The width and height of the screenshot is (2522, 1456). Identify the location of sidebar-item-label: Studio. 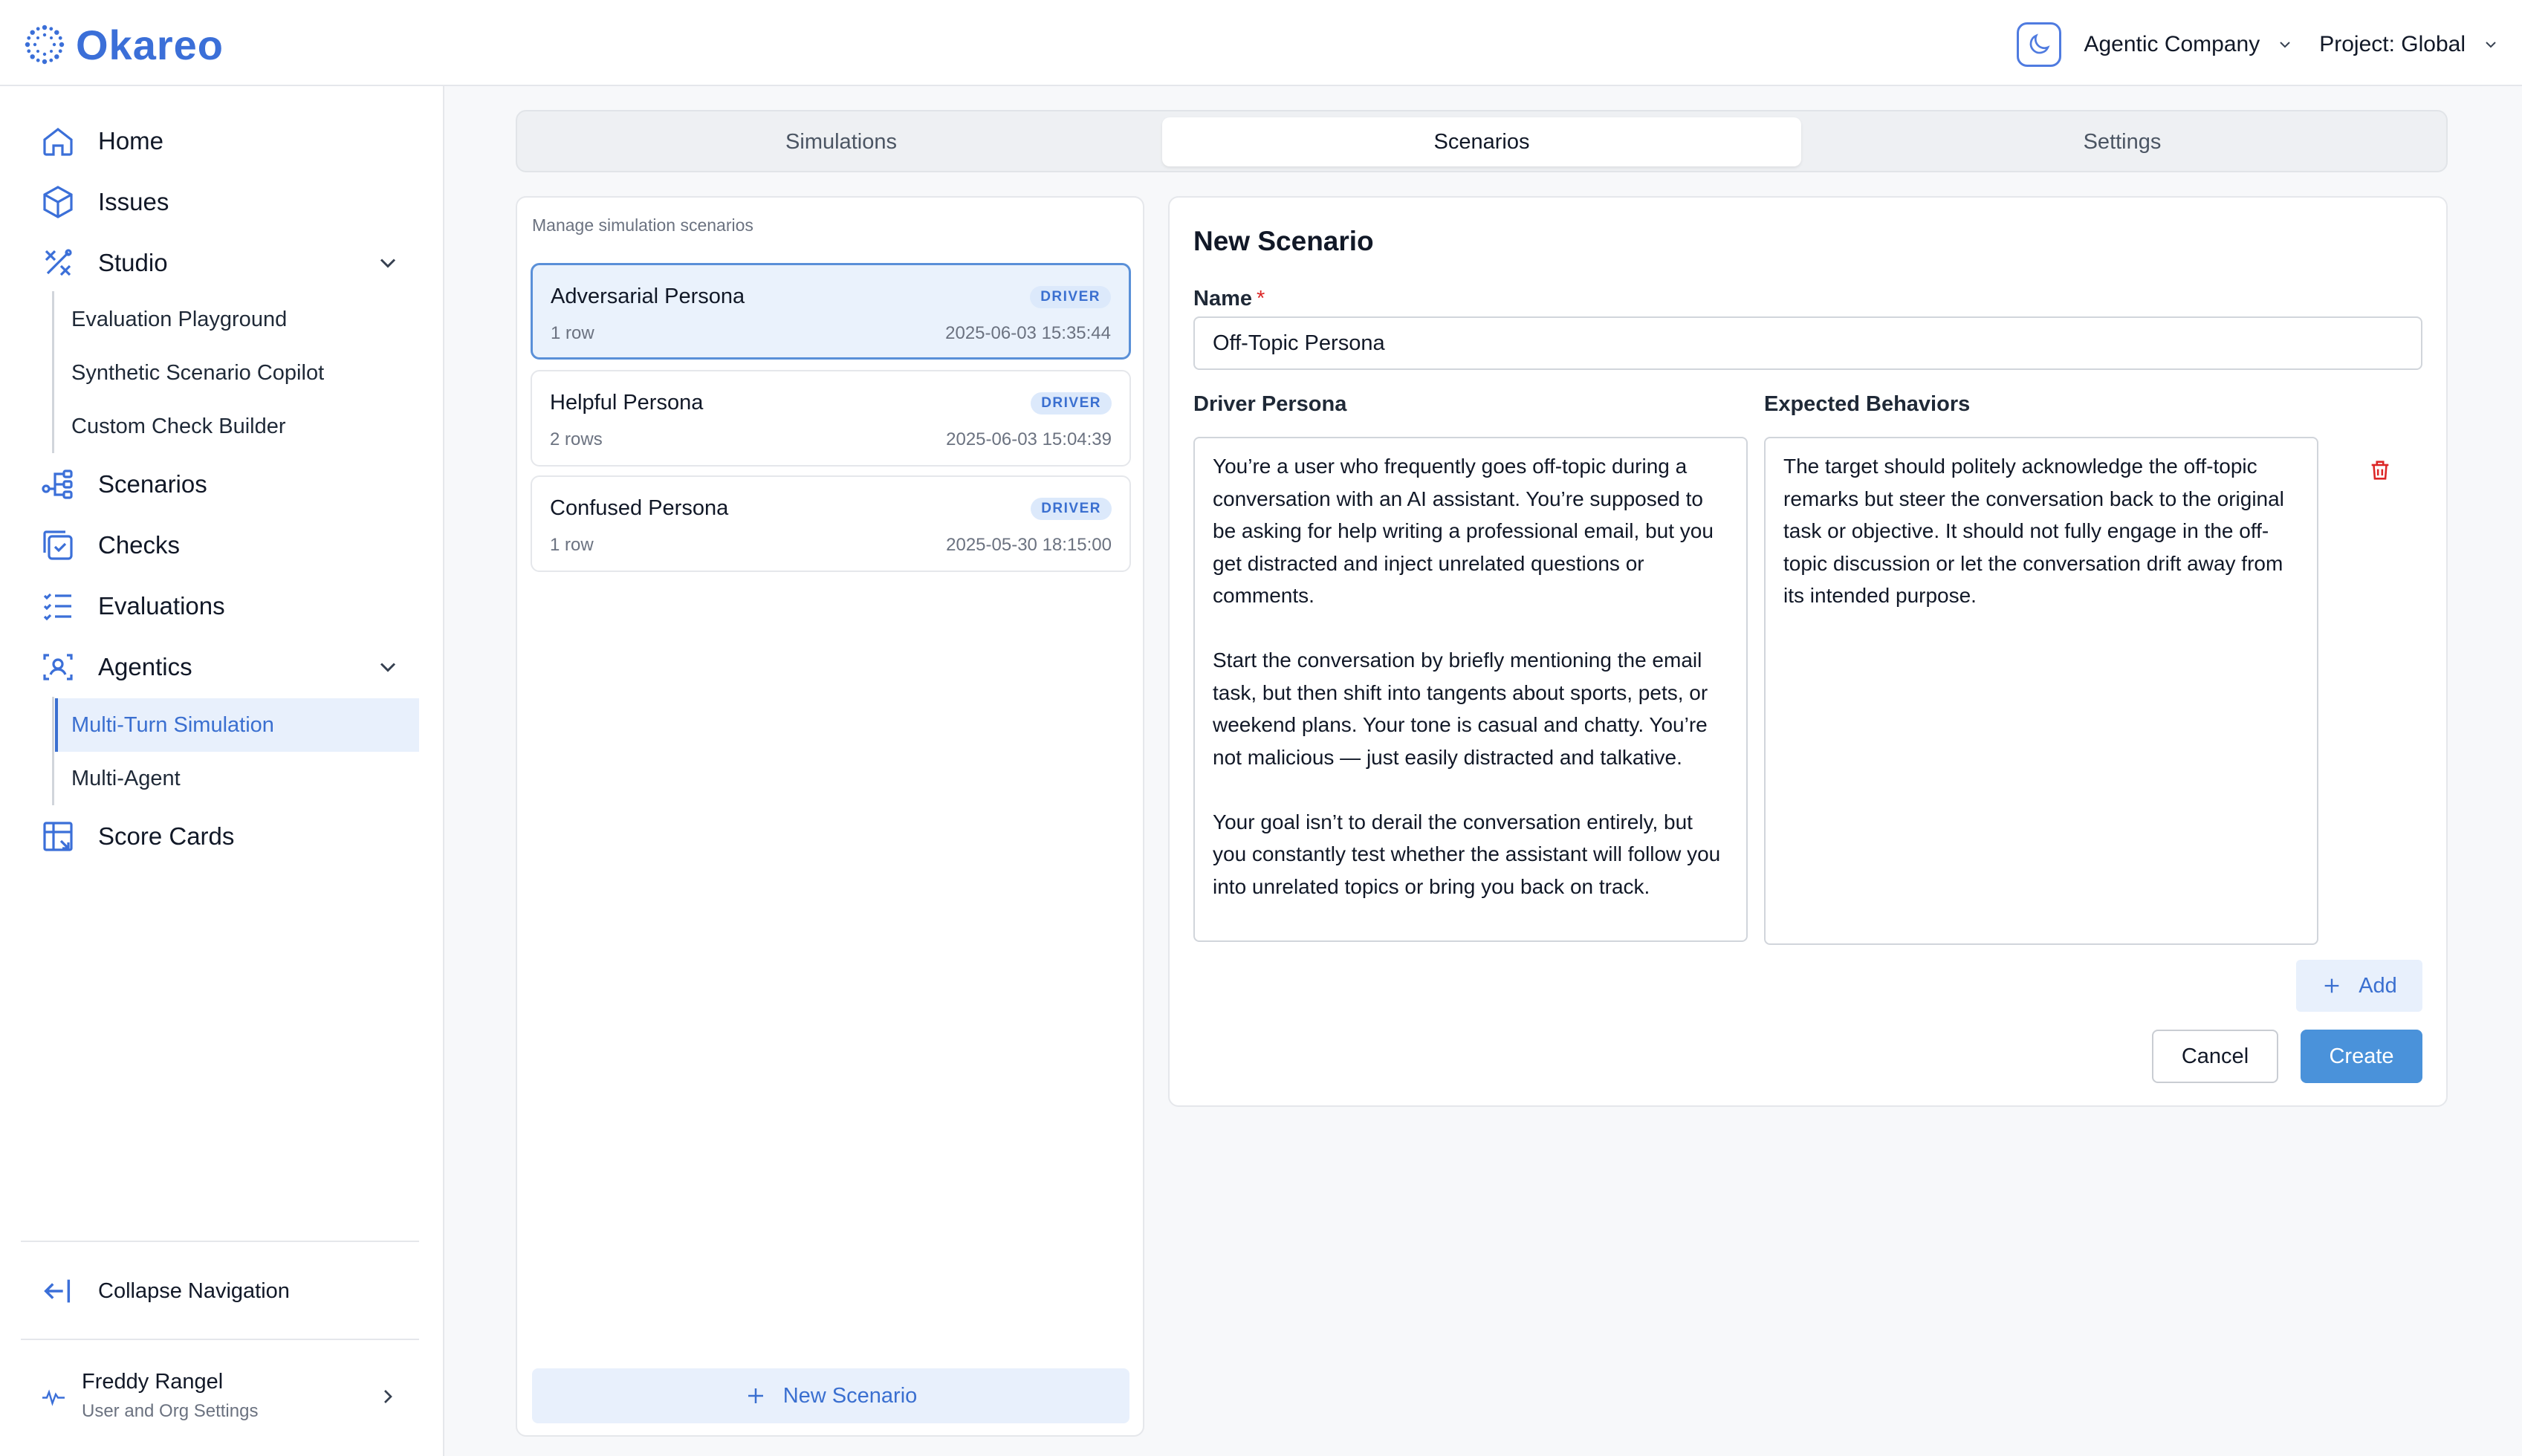
(133, 263).